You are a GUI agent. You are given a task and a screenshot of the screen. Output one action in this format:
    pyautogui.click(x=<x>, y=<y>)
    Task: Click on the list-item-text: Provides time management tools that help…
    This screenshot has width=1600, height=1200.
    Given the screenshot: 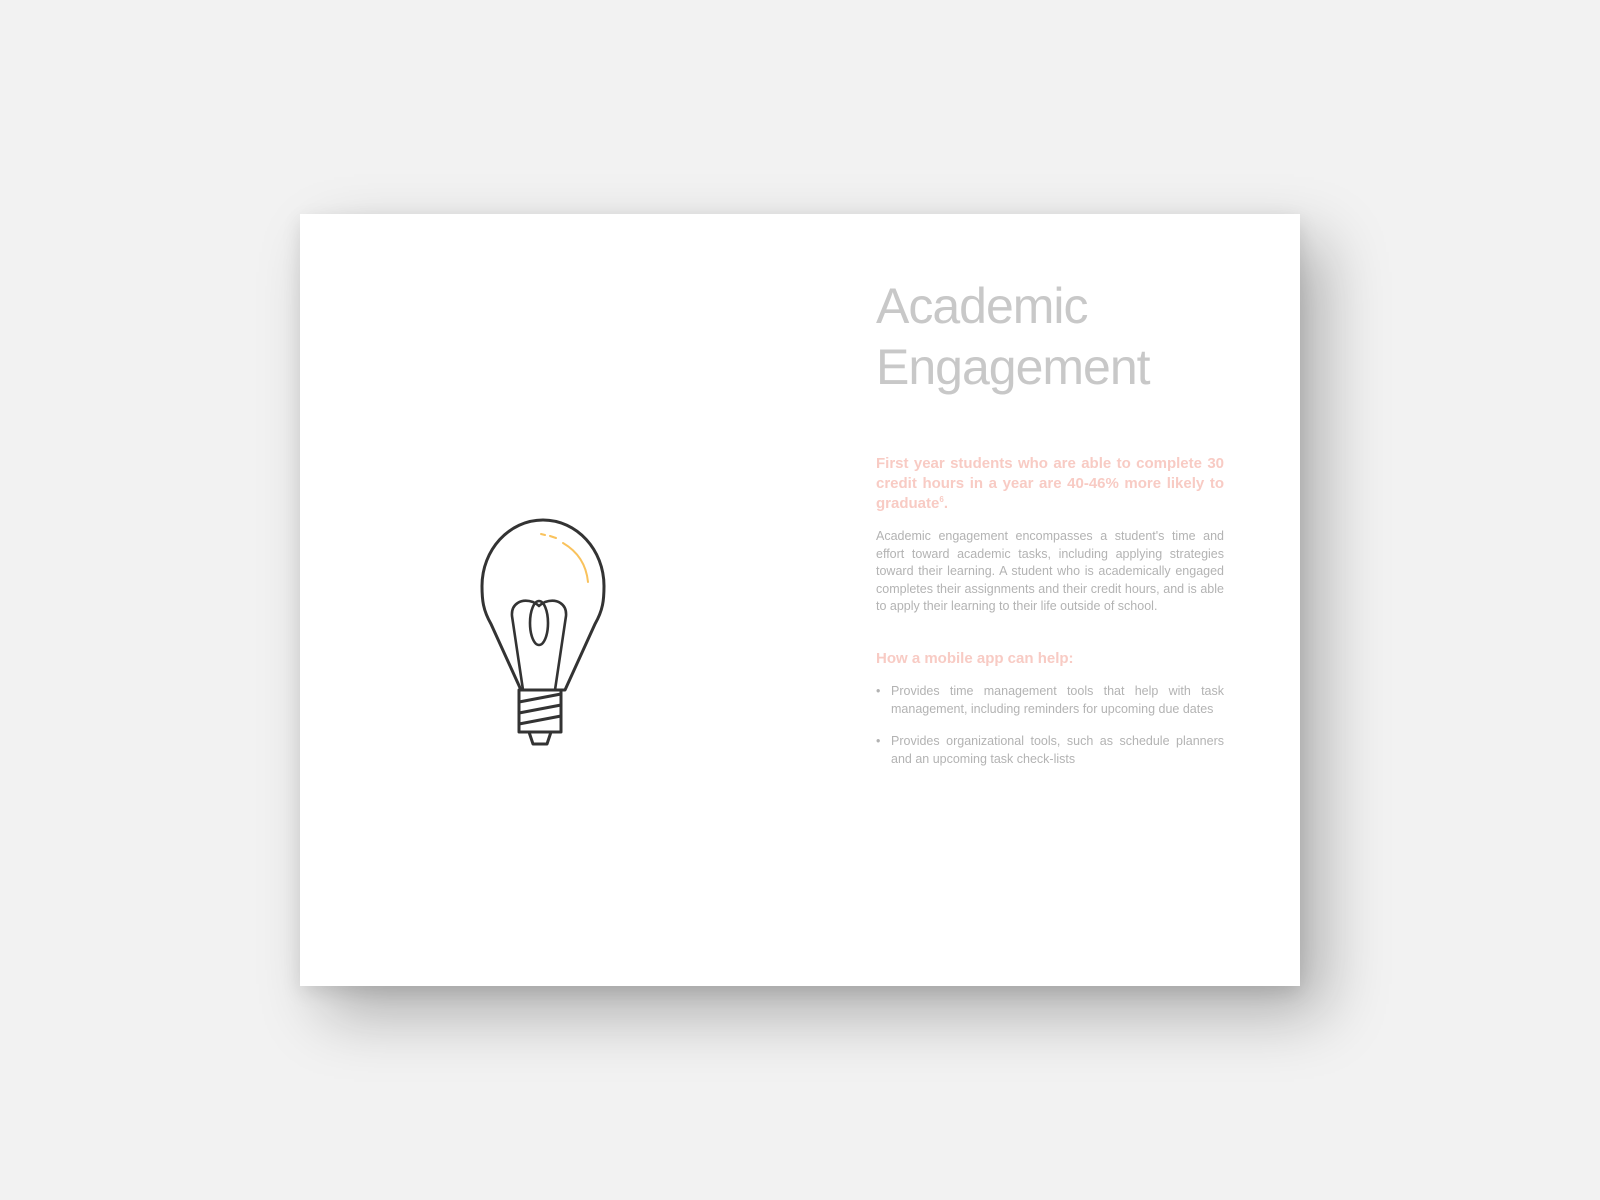 What is the action you would take?
    pyautogui.click(x=1057, y=699)
    